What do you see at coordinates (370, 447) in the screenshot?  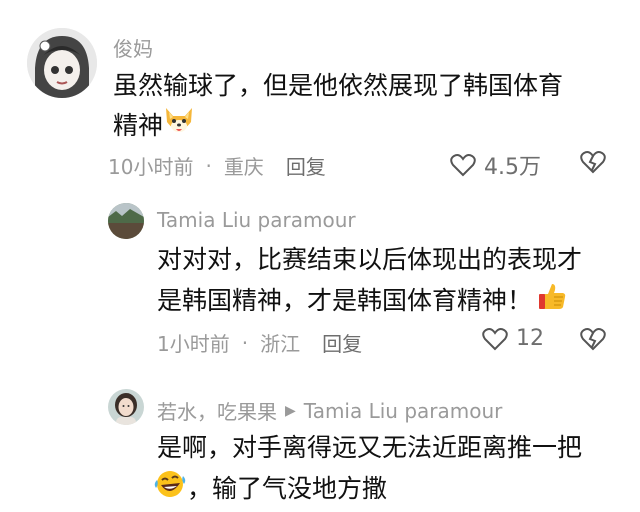 I see `comment-text-line: 是啊，对手离得远又无法近距离推一把` at bounding box center [370, 447].